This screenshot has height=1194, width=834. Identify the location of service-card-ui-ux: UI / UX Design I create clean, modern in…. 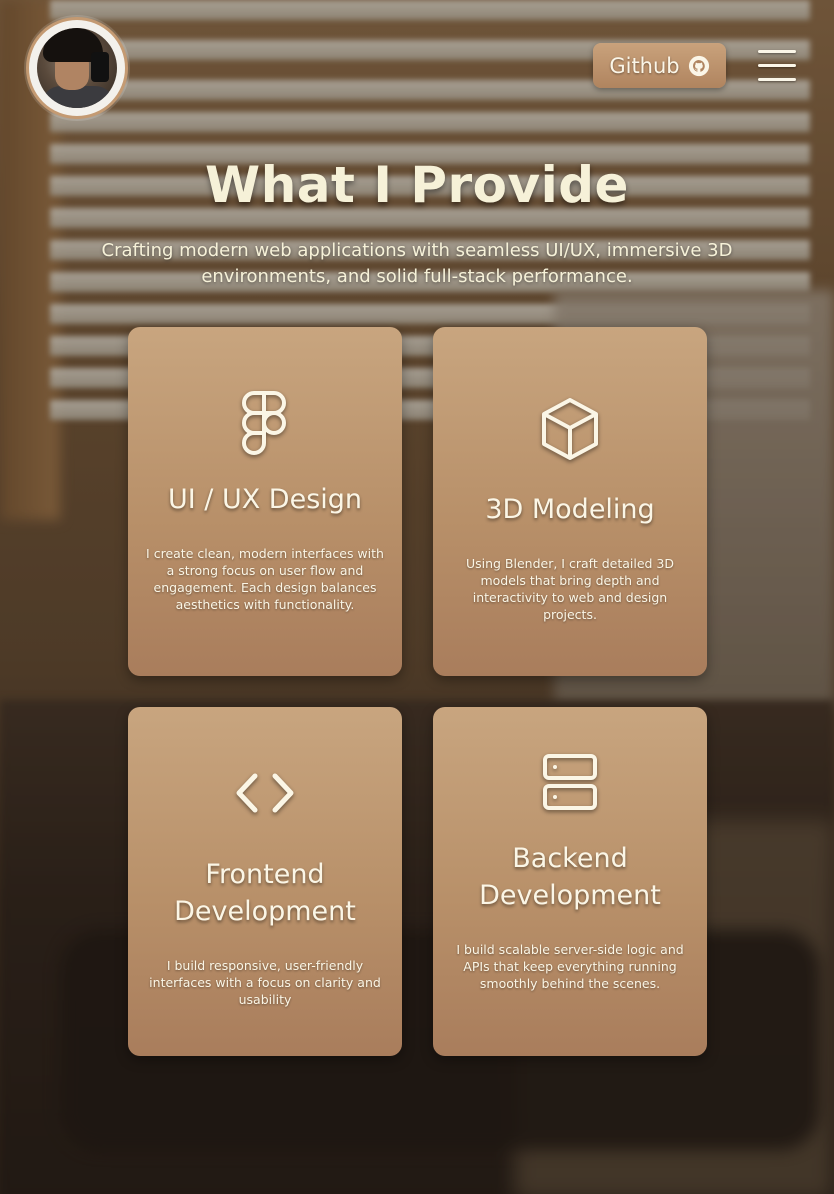
(265, 501).